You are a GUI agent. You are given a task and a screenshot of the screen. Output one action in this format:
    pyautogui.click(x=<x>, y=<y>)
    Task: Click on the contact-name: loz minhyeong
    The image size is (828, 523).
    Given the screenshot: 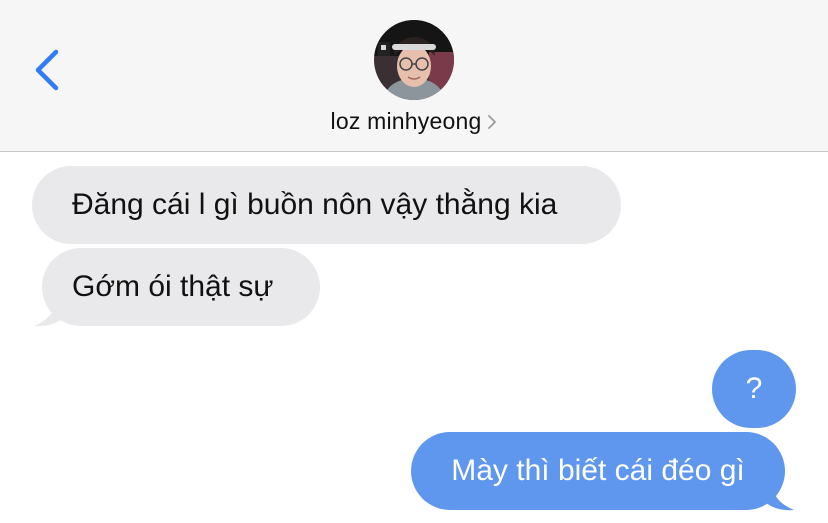 What is the action you would take?
    pyautogui.click(x=406, y=120)
    